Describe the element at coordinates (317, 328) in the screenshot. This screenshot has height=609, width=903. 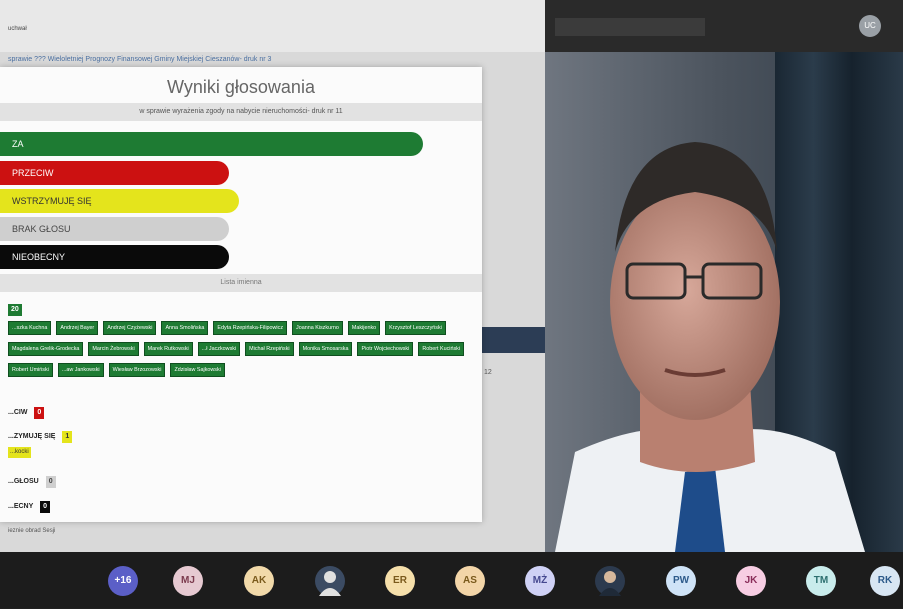
I see `voter-chip: Joanna Kiszkurno` at that location.